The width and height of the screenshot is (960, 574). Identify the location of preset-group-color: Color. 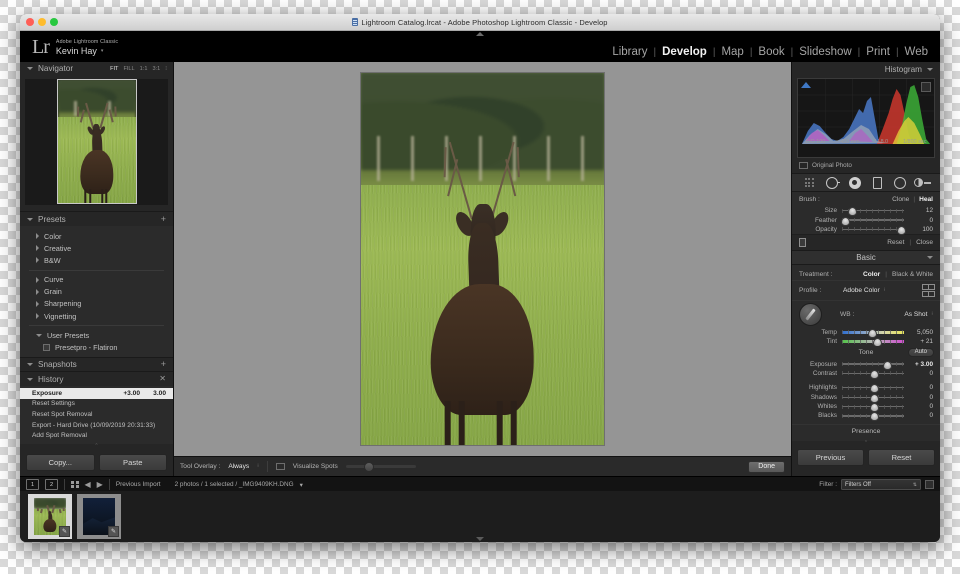
(96, 236).